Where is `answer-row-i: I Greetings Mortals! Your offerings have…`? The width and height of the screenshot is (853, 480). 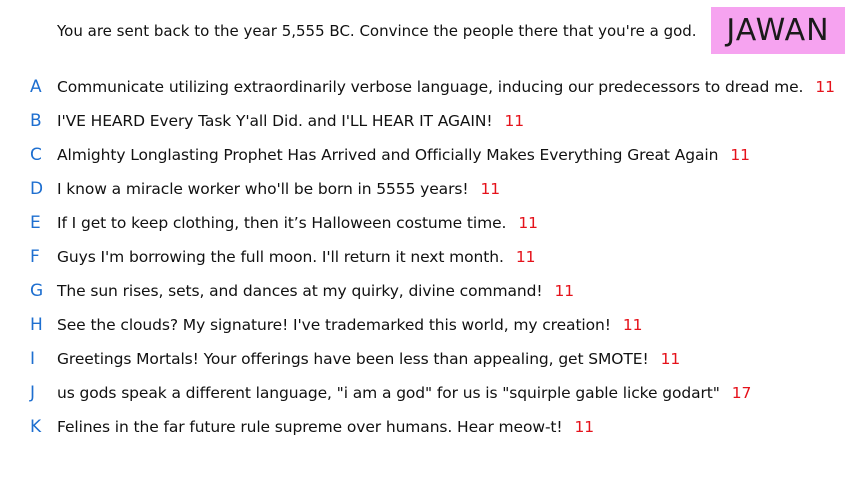 answer-row-i: I Greetings Mortals! Your offerings have… is located at coordinates (426, 359).